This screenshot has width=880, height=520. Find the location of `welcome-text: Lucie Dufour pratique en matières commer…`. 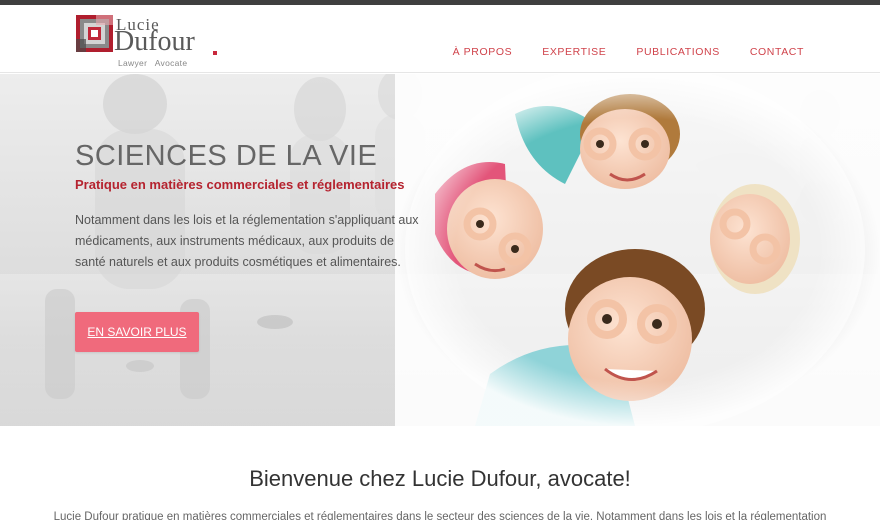

welcome-text: Lucie Dufour pratique en matières commer… is located at coordinates (440, 515).